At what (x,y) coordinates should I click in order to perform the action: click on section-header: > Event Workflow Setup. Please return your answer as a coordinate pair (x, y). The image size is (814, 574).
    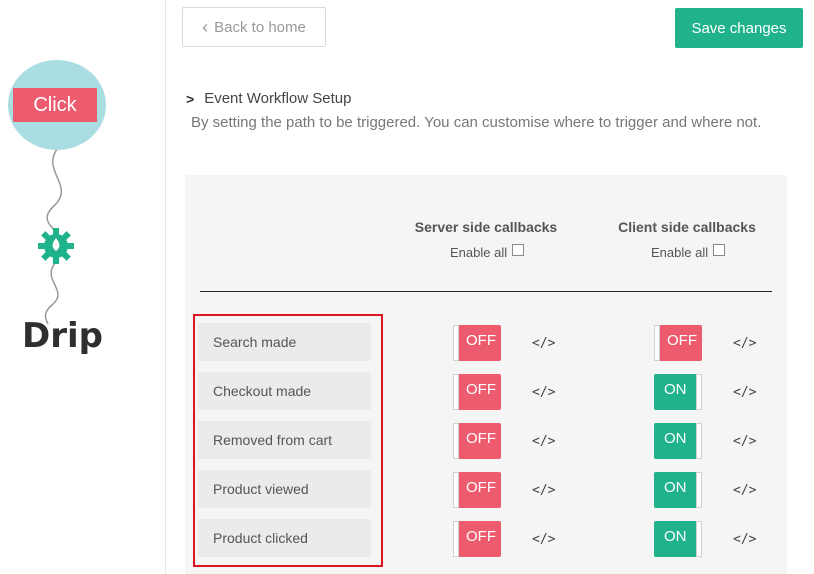
    Looking at the image, I should click on (268, 98).